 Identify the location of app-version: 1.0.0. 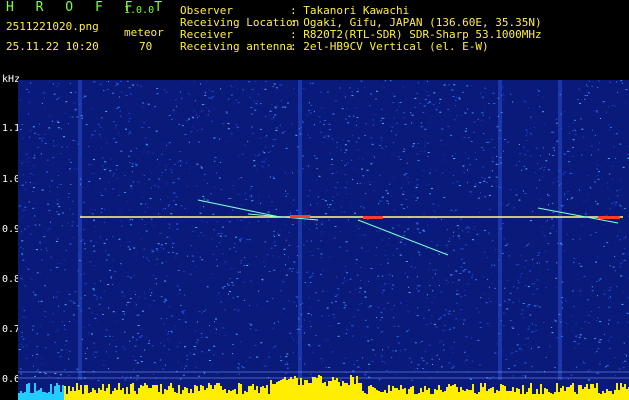
(139, 10).